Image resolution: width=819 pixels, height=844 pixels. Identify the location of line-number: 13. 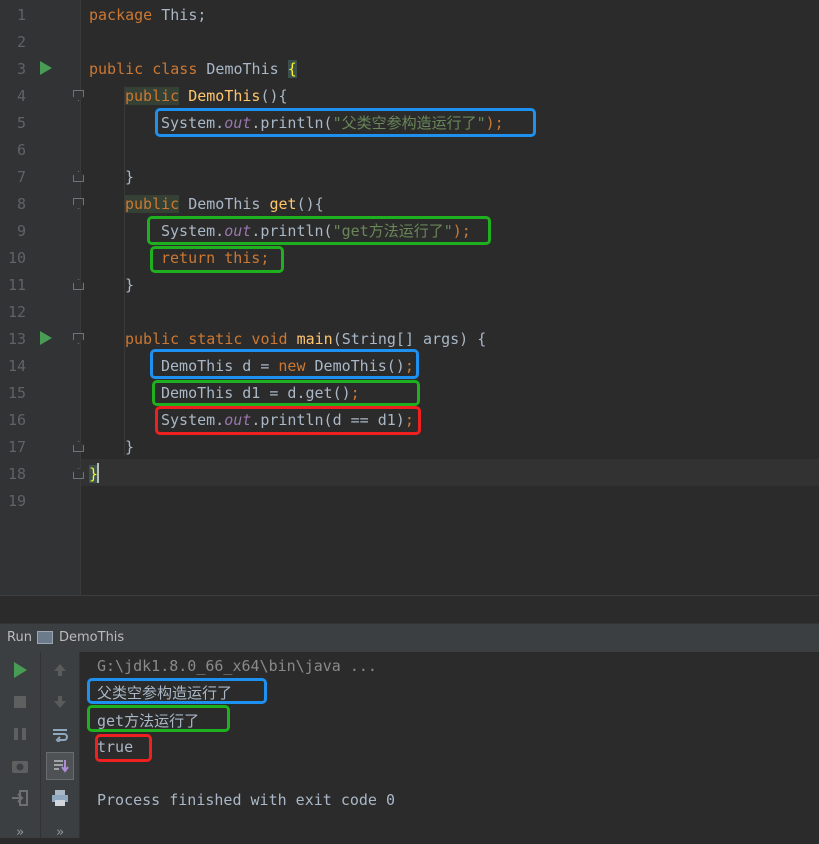
(16, 339).